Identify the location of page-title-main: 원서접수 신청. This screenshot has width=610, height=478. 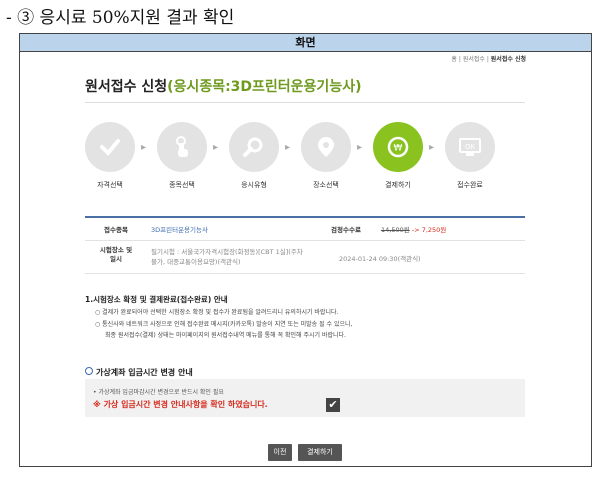
(126, 87).